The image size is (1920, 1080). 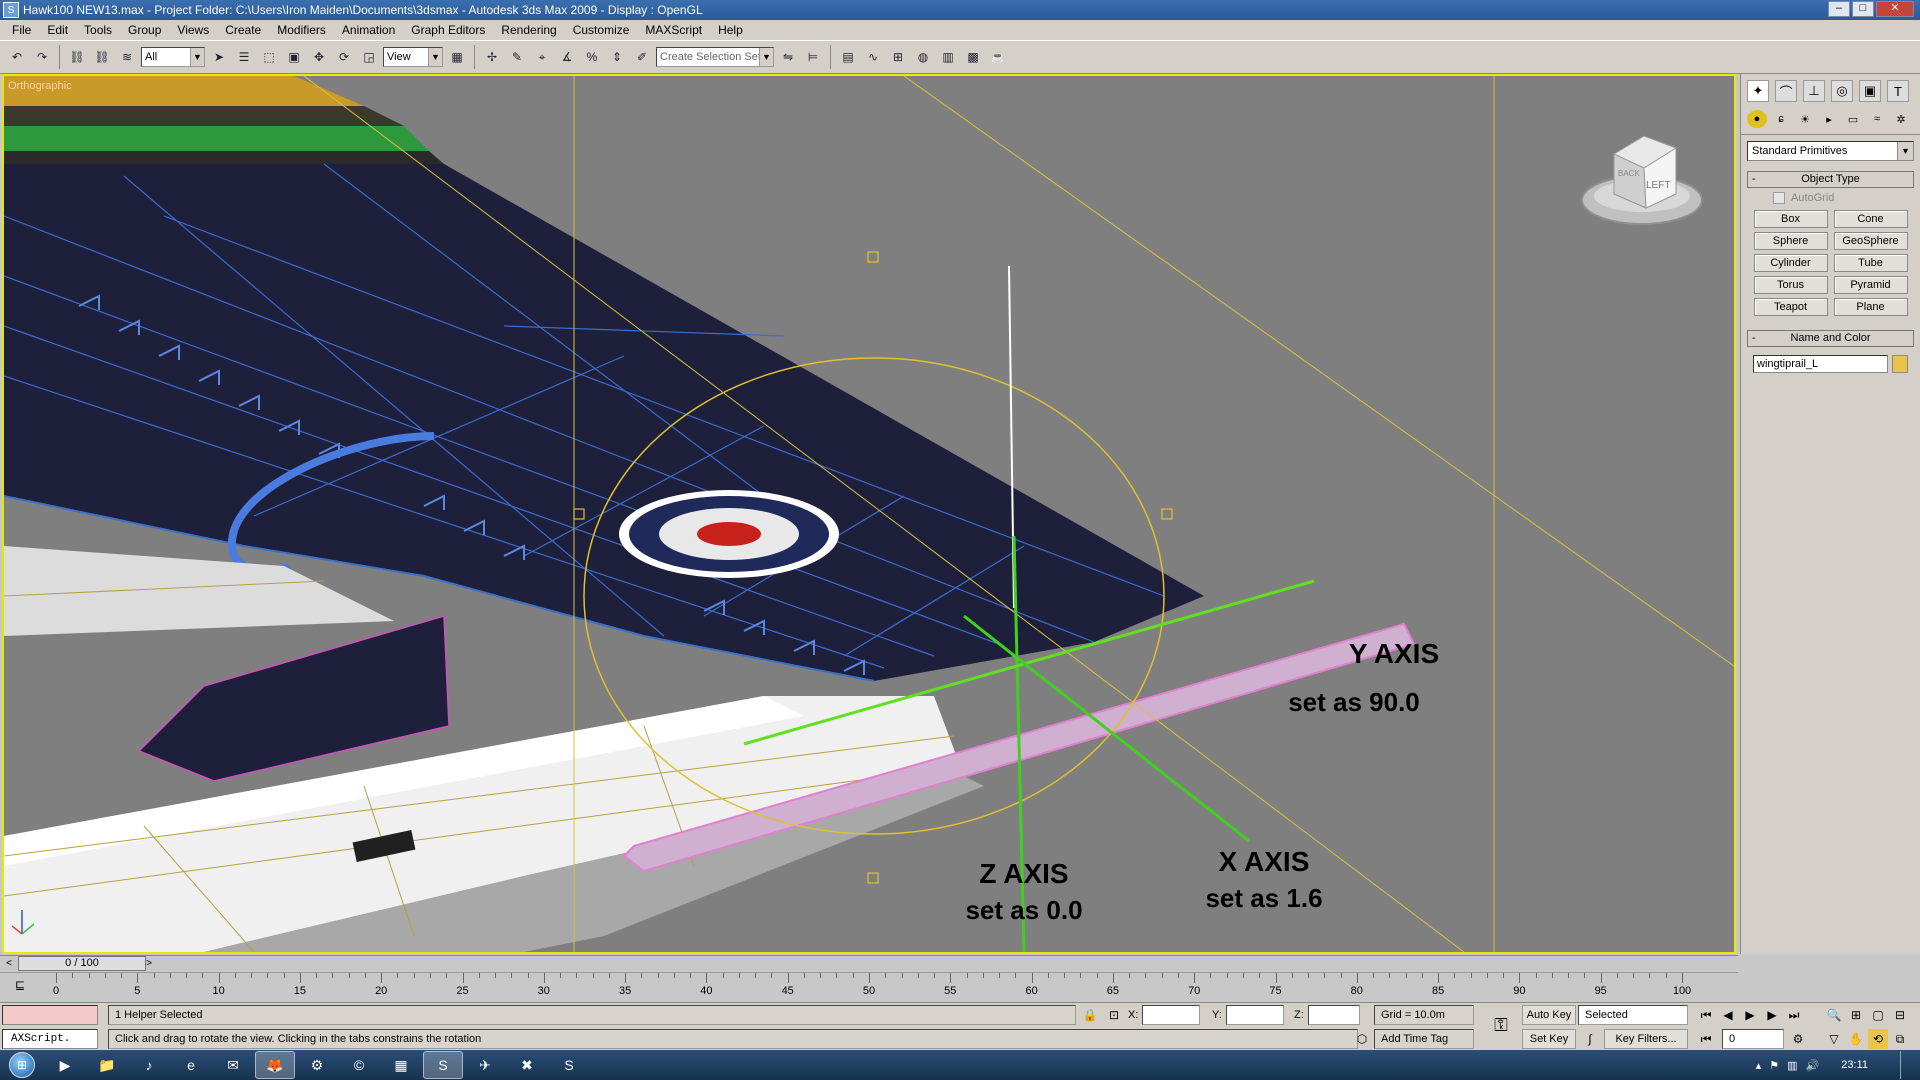 What do you see at coordinates (1898, 91) in the screenshot?
I see `utilities-tab-icon: T` at bounding box center [1898, 91].